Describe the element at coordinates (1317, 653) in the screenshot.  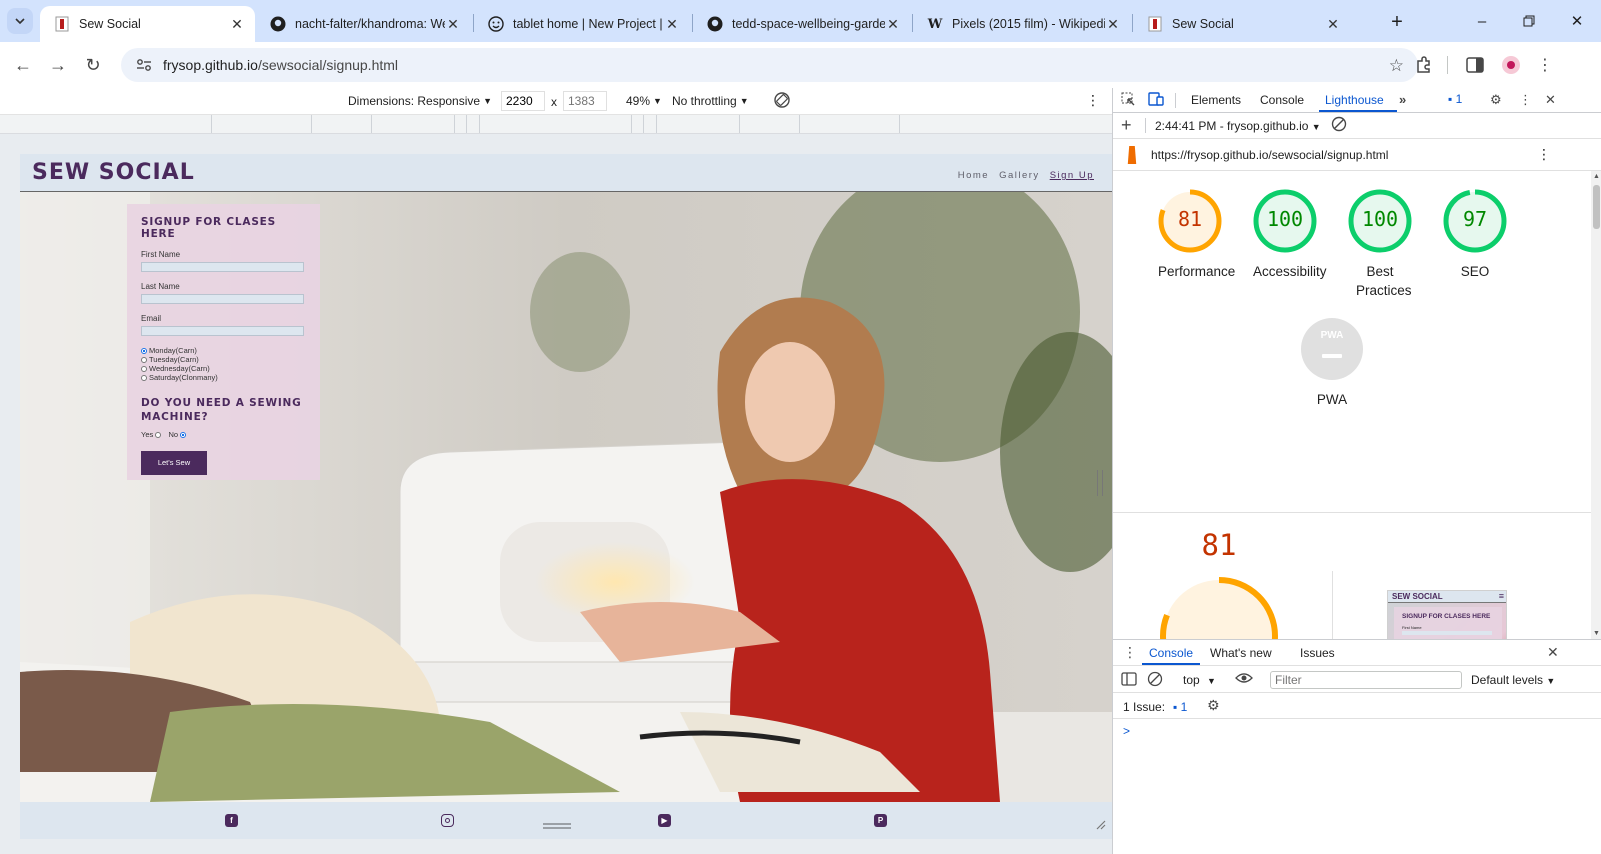
I see `drawer-tab-issues: Issues` at that location.